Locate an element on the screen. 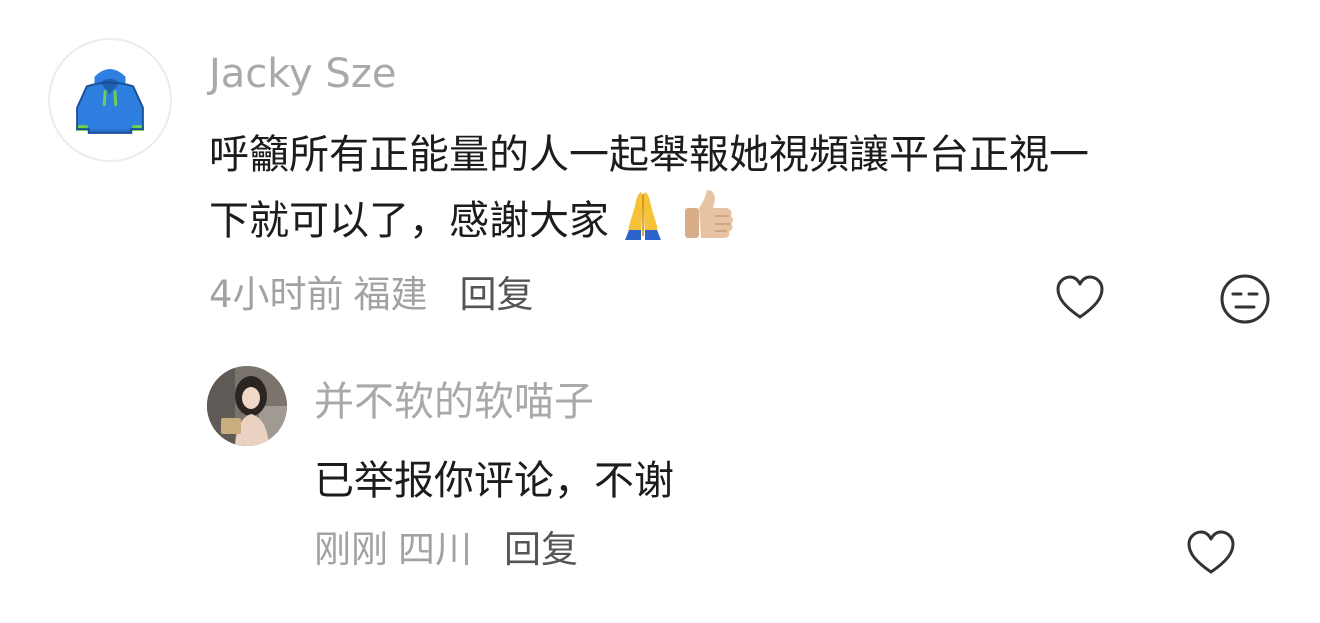 This screenshot has height=623, width=1320. comment-meta: 4小时前 福建 回复 is located at coordinates (371, 295).